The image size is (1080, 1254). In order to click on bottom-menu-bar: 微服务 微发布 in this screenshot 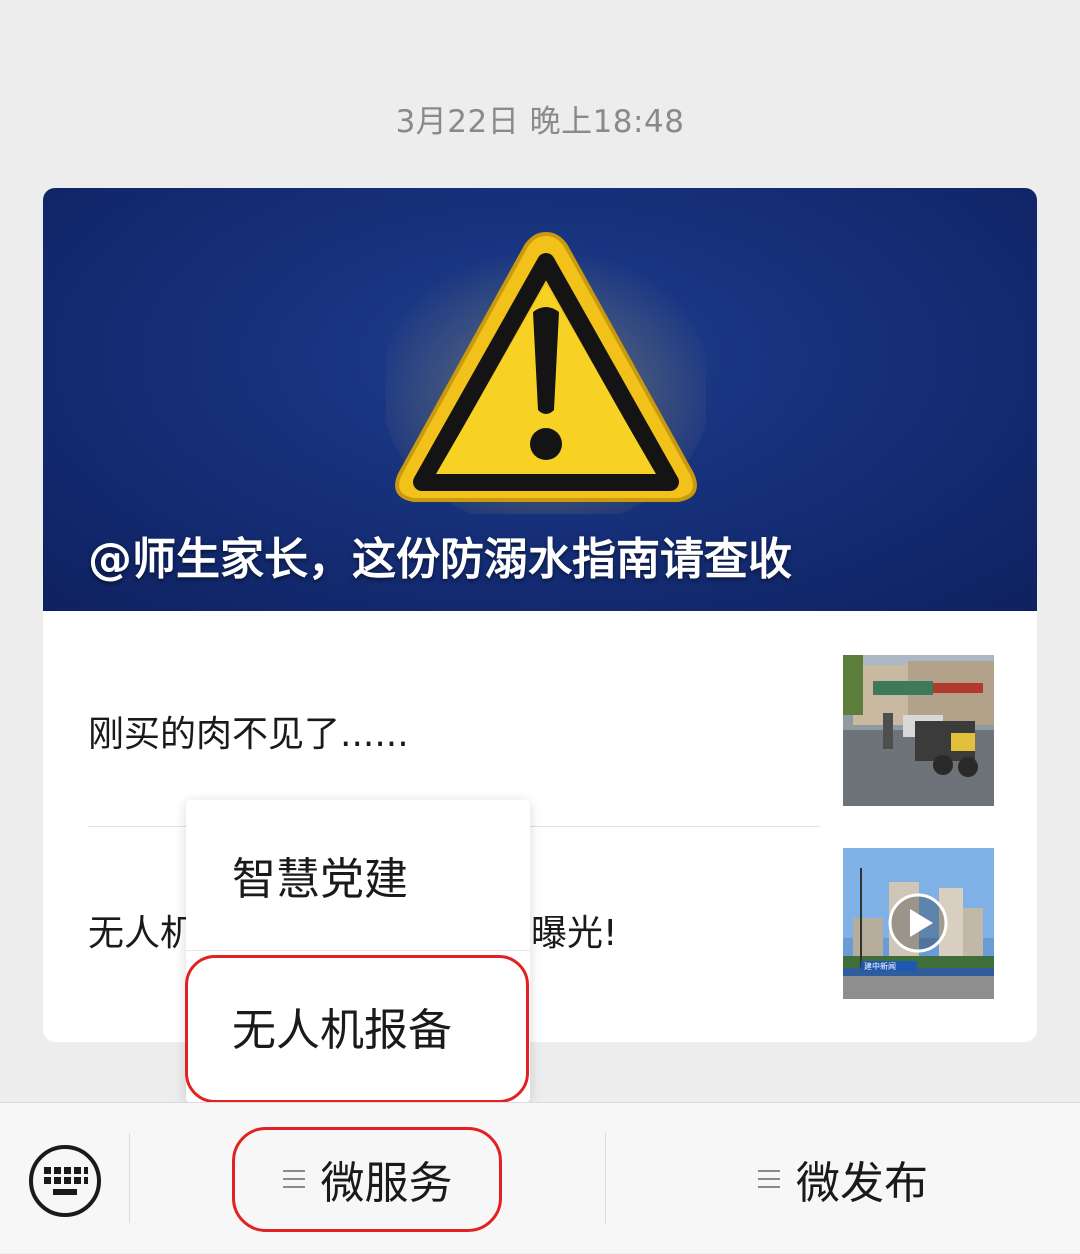, I will do `click(540, 1177)`.